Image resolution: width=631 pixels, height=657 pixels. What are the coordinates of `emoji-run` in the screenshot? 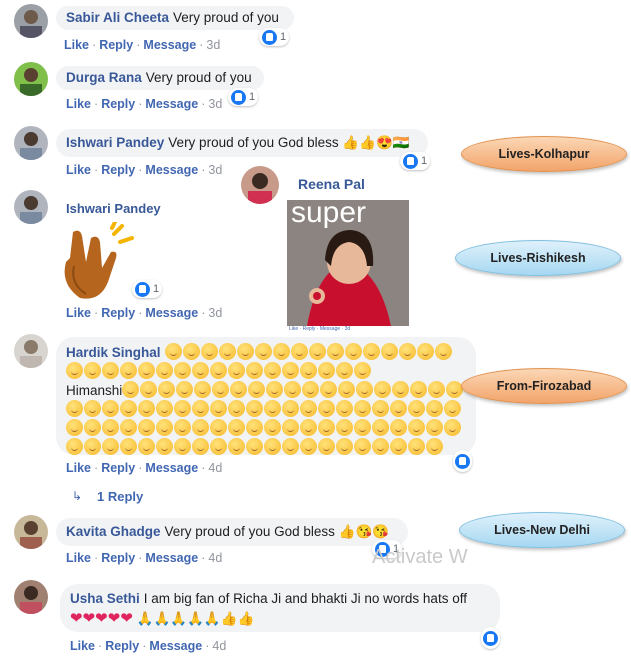 It's located at (265, 418).